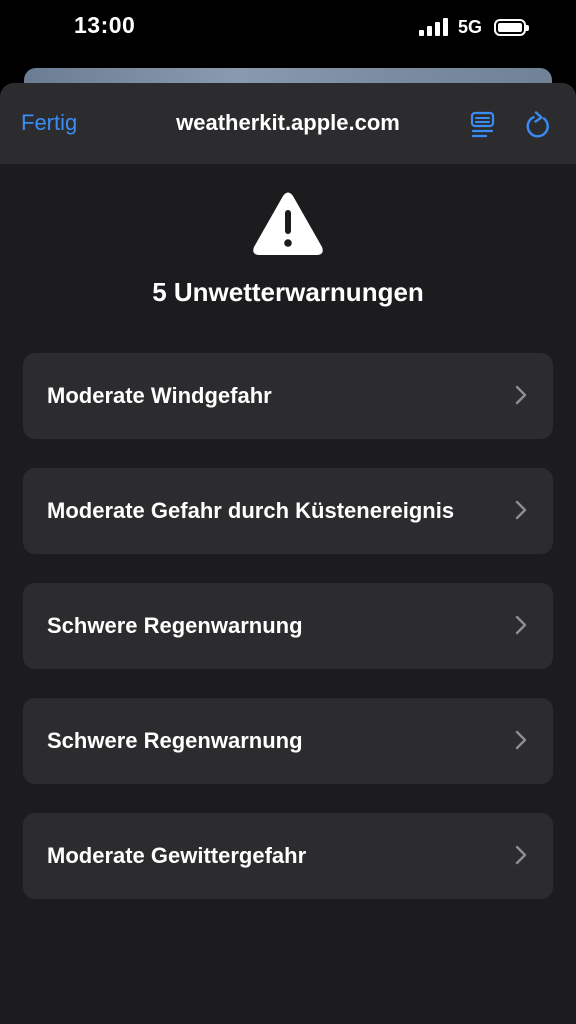 The width and height of the screenshot is (576, 1024). Describe the element at coordinates (177, 855) in the screenshot. I see `alert-label: Moderate Gewittergefahr` at that location.